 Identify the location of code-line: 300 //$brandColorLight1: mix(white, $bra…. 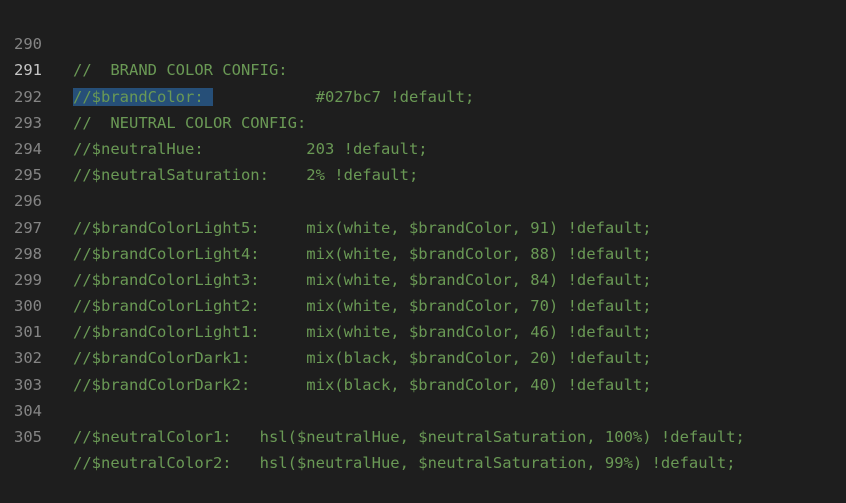
(423, 304).